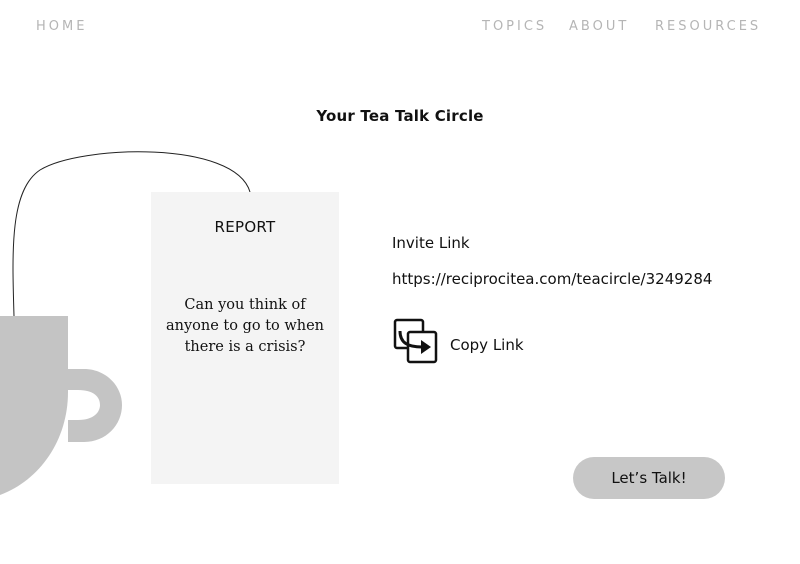 The height and width of the screenshot is (564, 800). Describe the element at coordinates (431, 243) in the screenshot. I see `invite-link-label: Invite Link` at that location.